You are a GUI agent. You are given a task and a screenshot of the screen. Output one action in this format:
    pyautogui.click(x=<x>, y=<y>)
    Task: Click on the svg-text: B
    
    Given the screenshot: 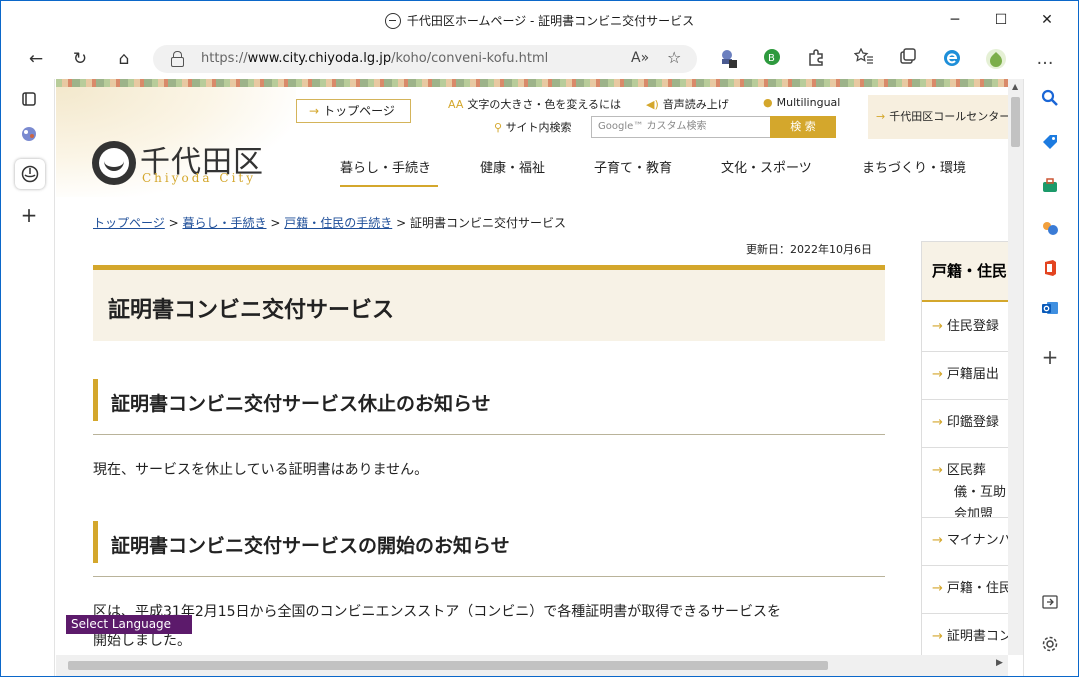 What is the action you would take?
    pyautogui.click(x=771, y=58)
    